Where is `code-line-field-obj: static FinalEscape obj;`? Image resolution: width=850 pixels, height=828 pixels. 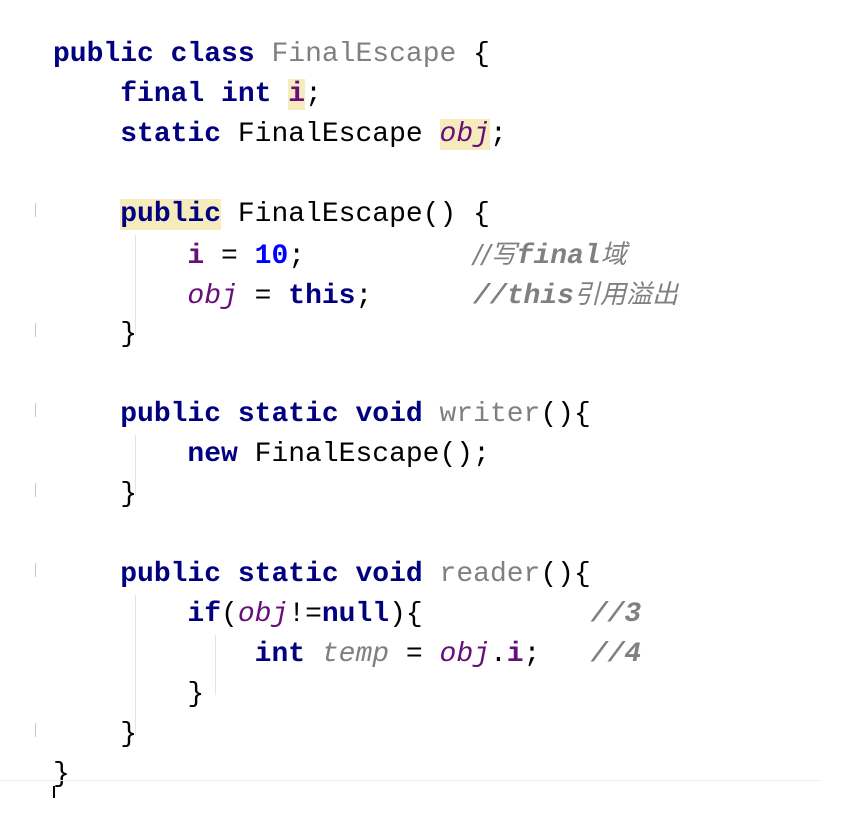
code-line-field-obj: static FinalEscape obj; is located at coordinates (280, 135).